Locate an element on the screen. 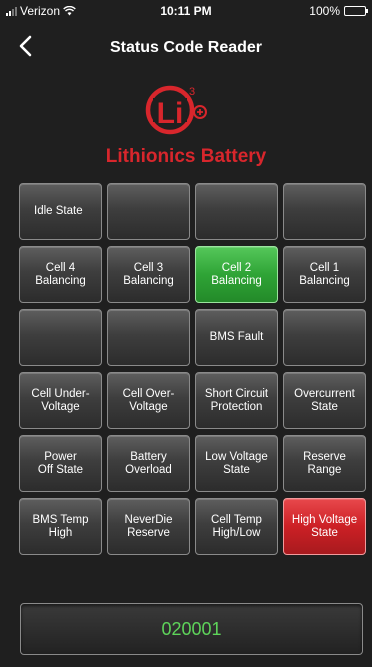 Image resolution: width=372 pixels, height=667 pixels. tile-high-voltage-state: High Voltage State is located at coordinates (324, 526).